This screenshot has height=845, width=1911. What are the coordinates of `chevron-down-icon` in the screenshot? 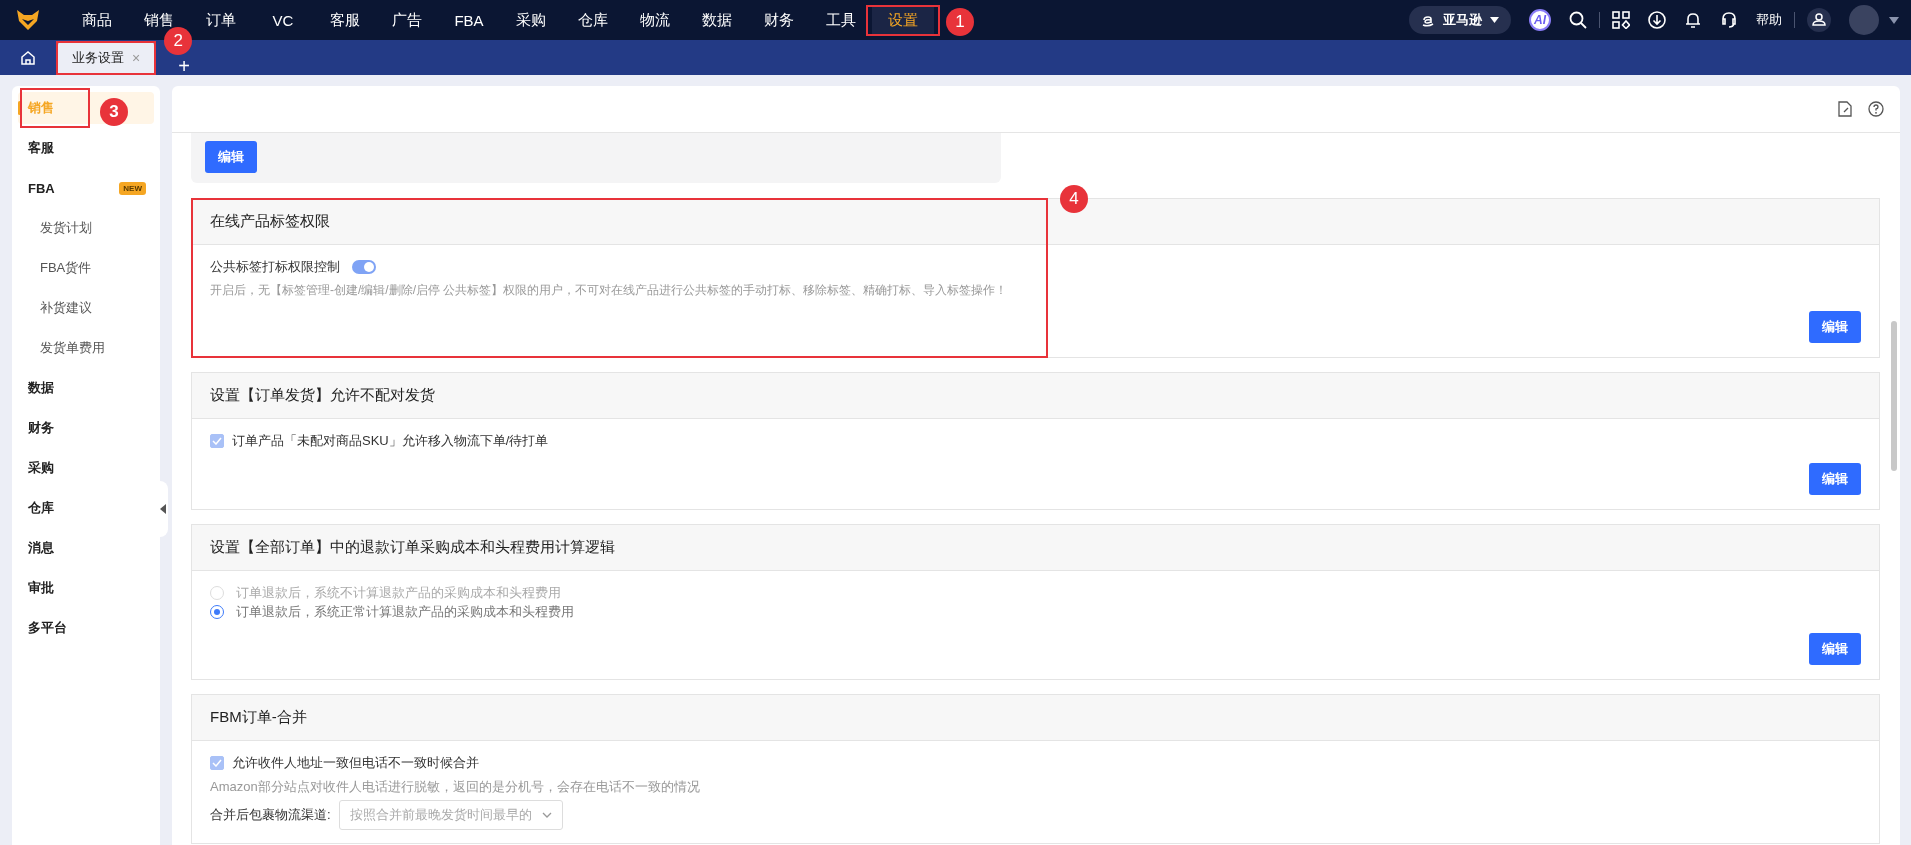 It's located at (546, 815).